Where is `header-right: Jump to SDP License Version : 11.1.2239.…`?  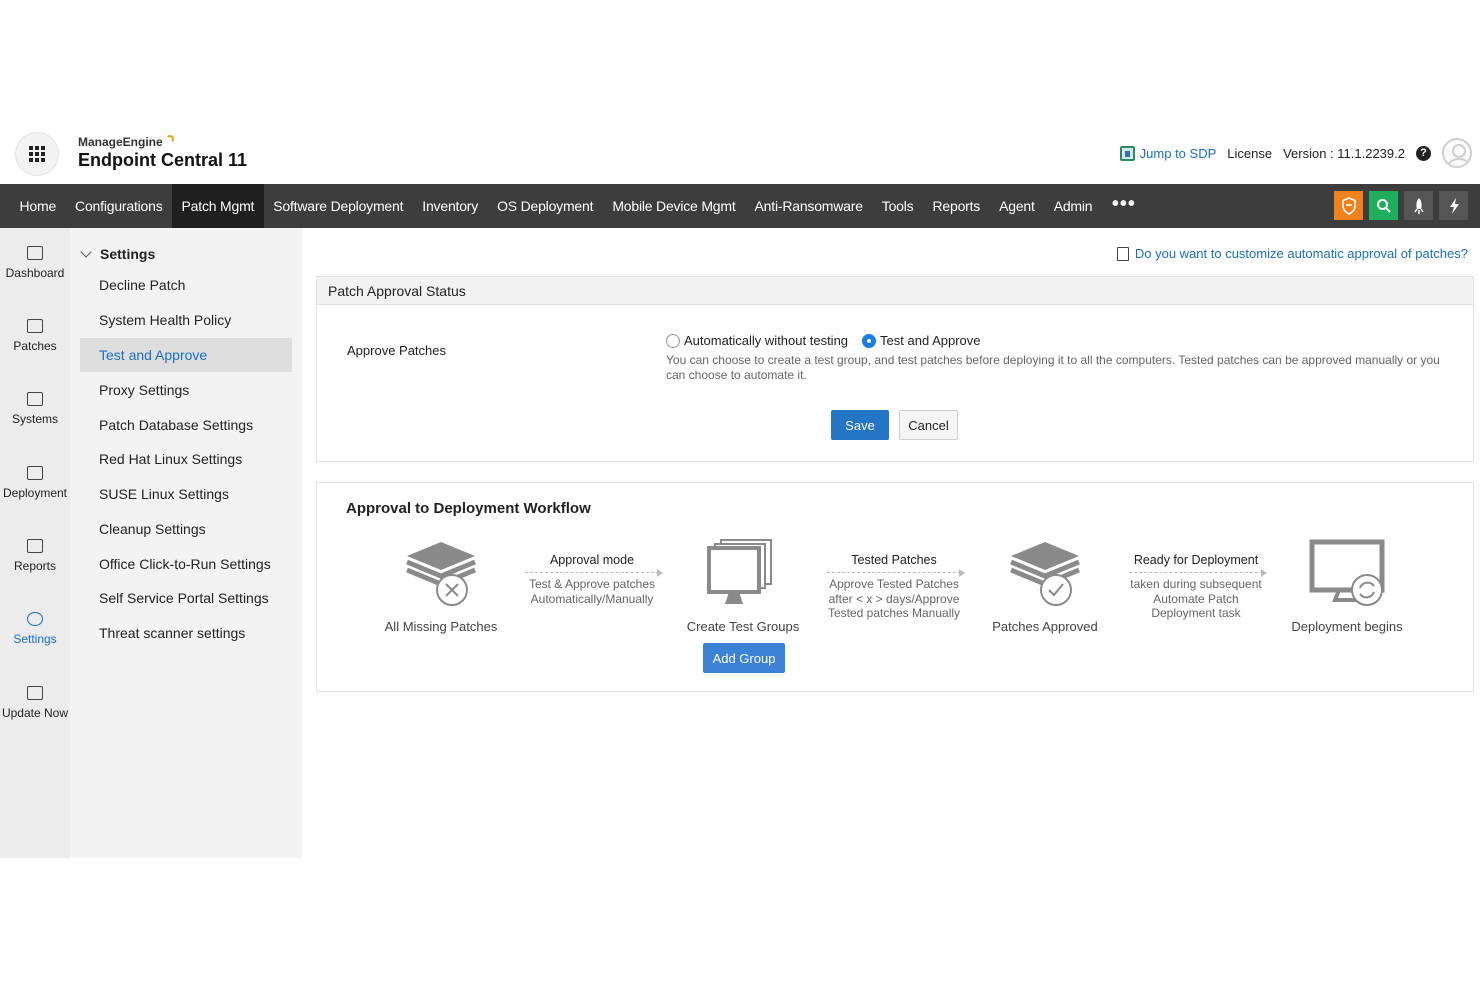 header-right: Jump to SDP License Version : 11.1.2239.… is located at coordinates (1295, 153).